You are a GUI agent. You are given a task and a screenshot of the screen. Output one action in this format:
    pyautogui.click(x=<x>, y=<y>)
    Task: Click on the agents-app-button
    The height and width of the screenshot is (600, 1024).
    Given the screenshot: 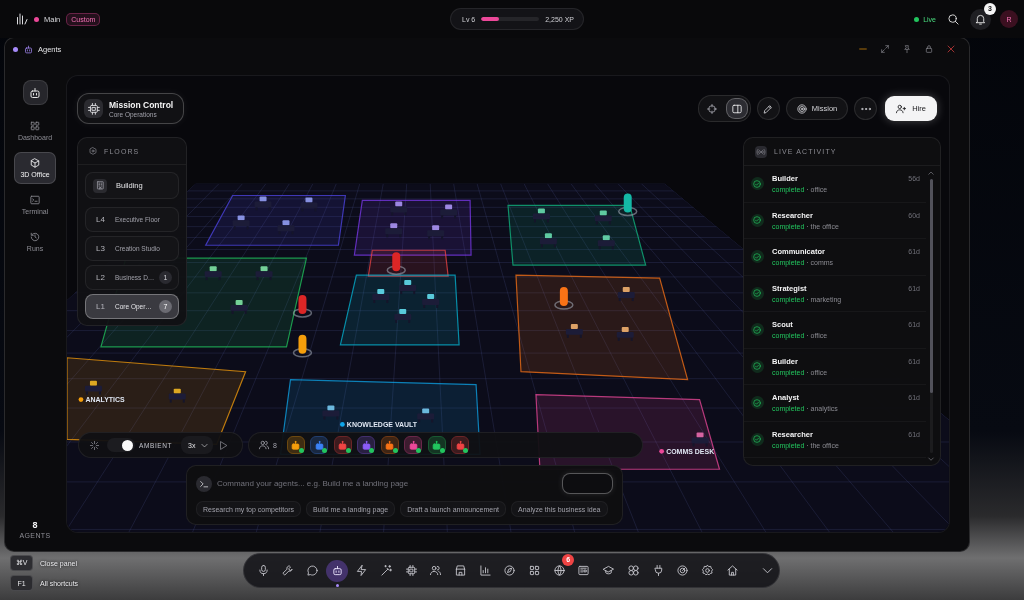 What is the action you would take?
    pyautogui.click(x=35, y=92)
    